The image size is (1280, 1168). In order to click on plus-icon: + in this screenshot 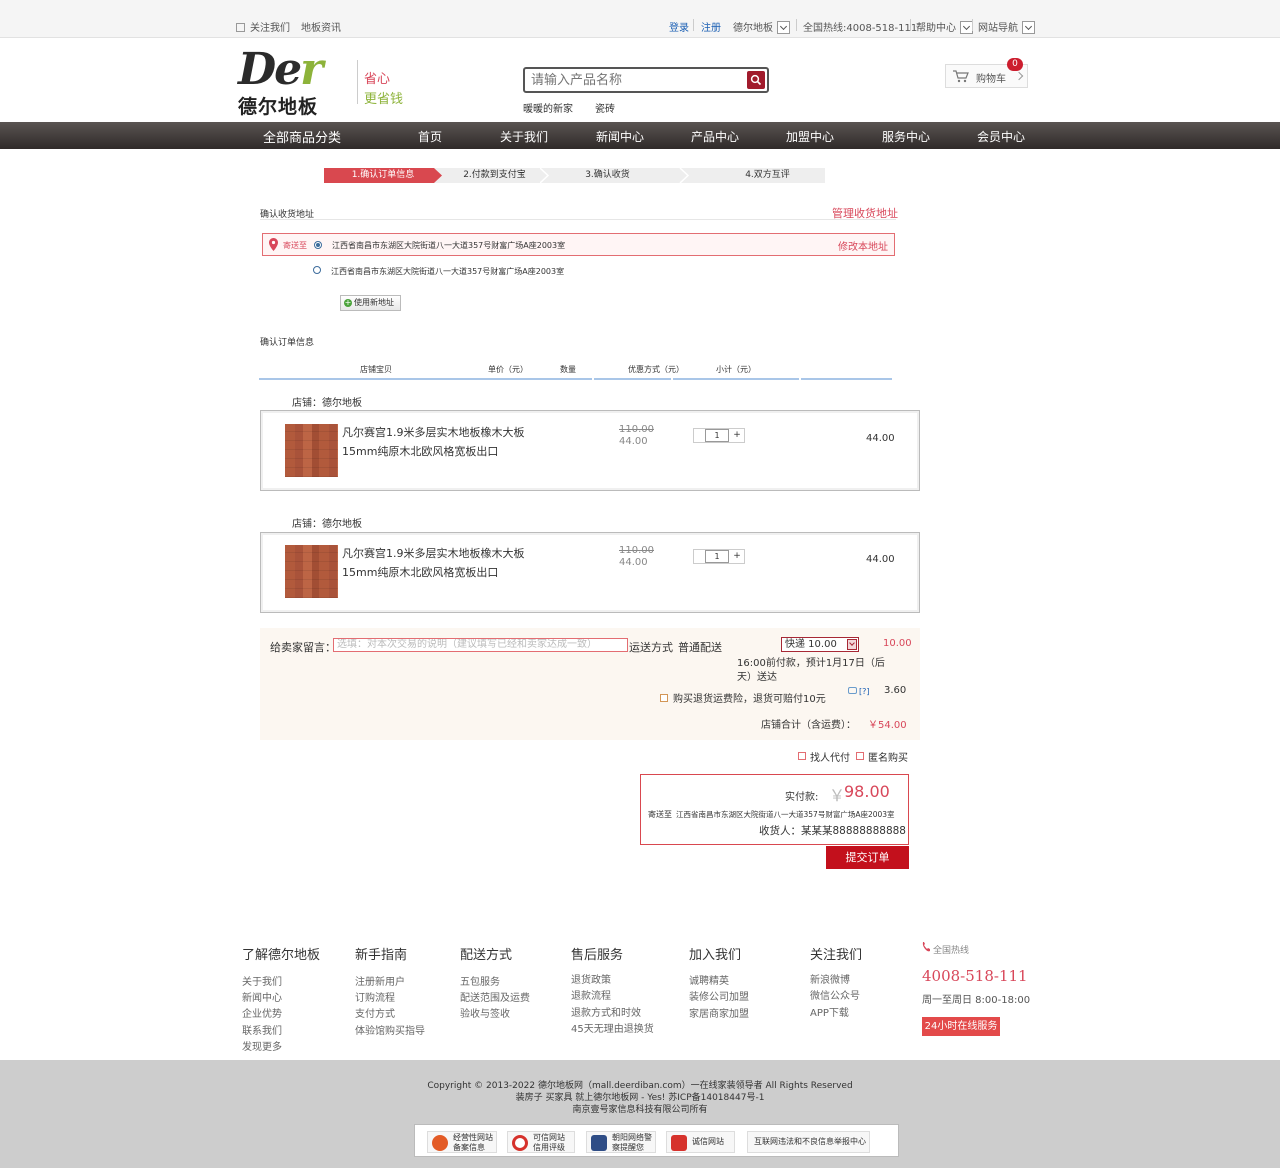, I will do `click(348, 302)`.